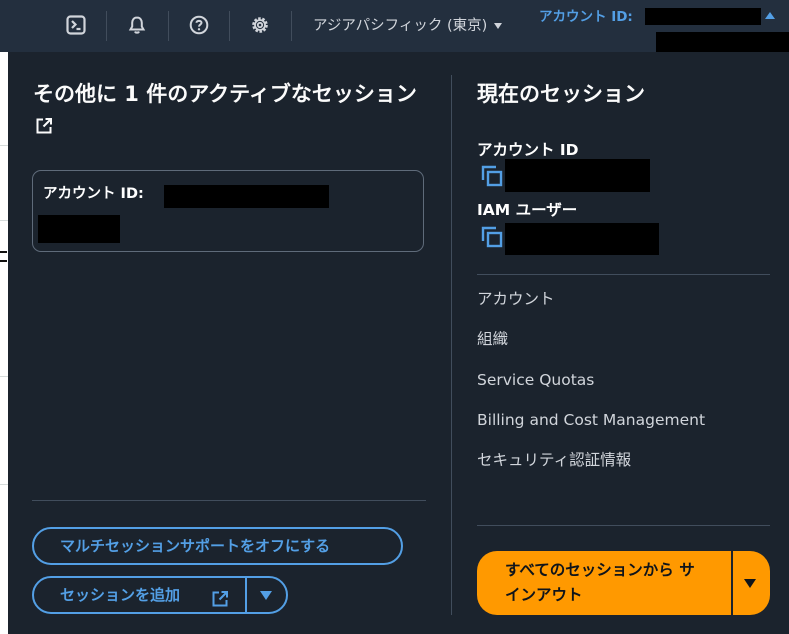 The width and height of the screenshot is (789, 634). Describe the element at coordinates (623, 274) in the screenshot. I see `right-divider` at that location.